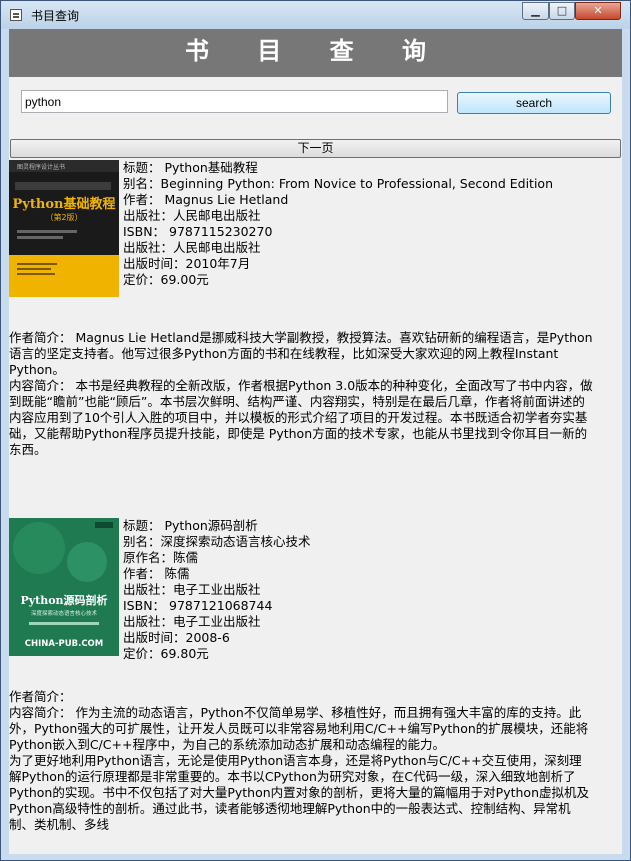  What do you see at coordinates (534, 103) in the screenshot?
I see `search-button: search` at bounding box center [534, 103].